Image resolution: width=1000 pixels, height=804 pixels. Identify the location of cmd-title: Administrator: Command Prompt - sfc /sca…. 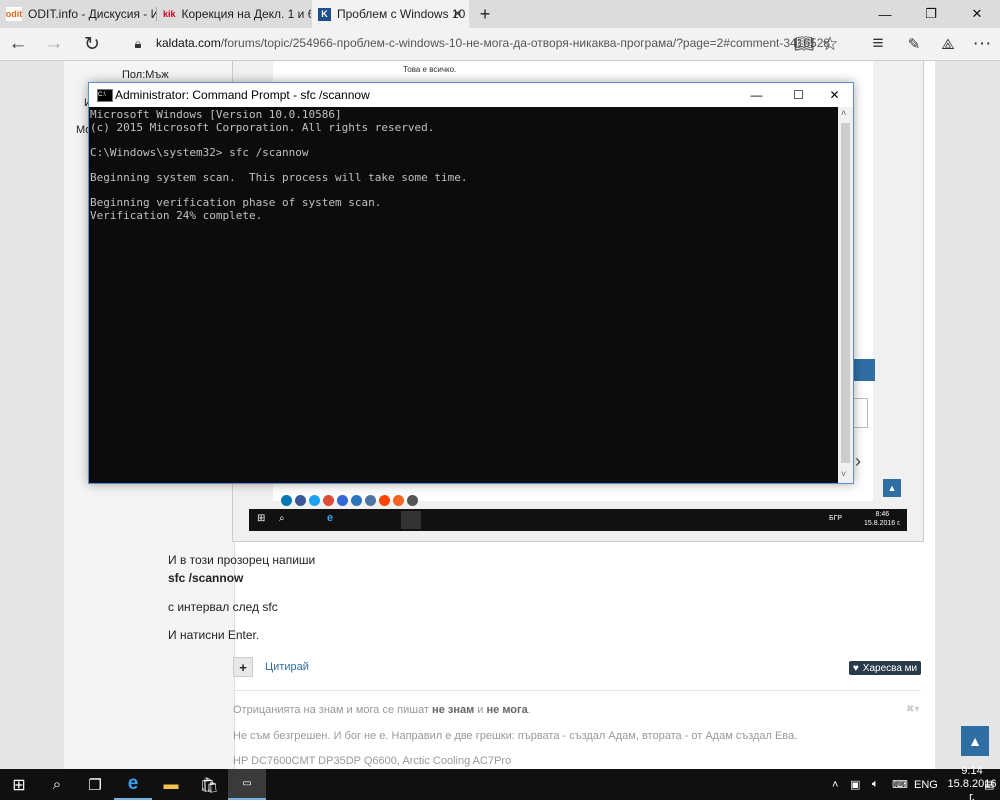
(242, 95).